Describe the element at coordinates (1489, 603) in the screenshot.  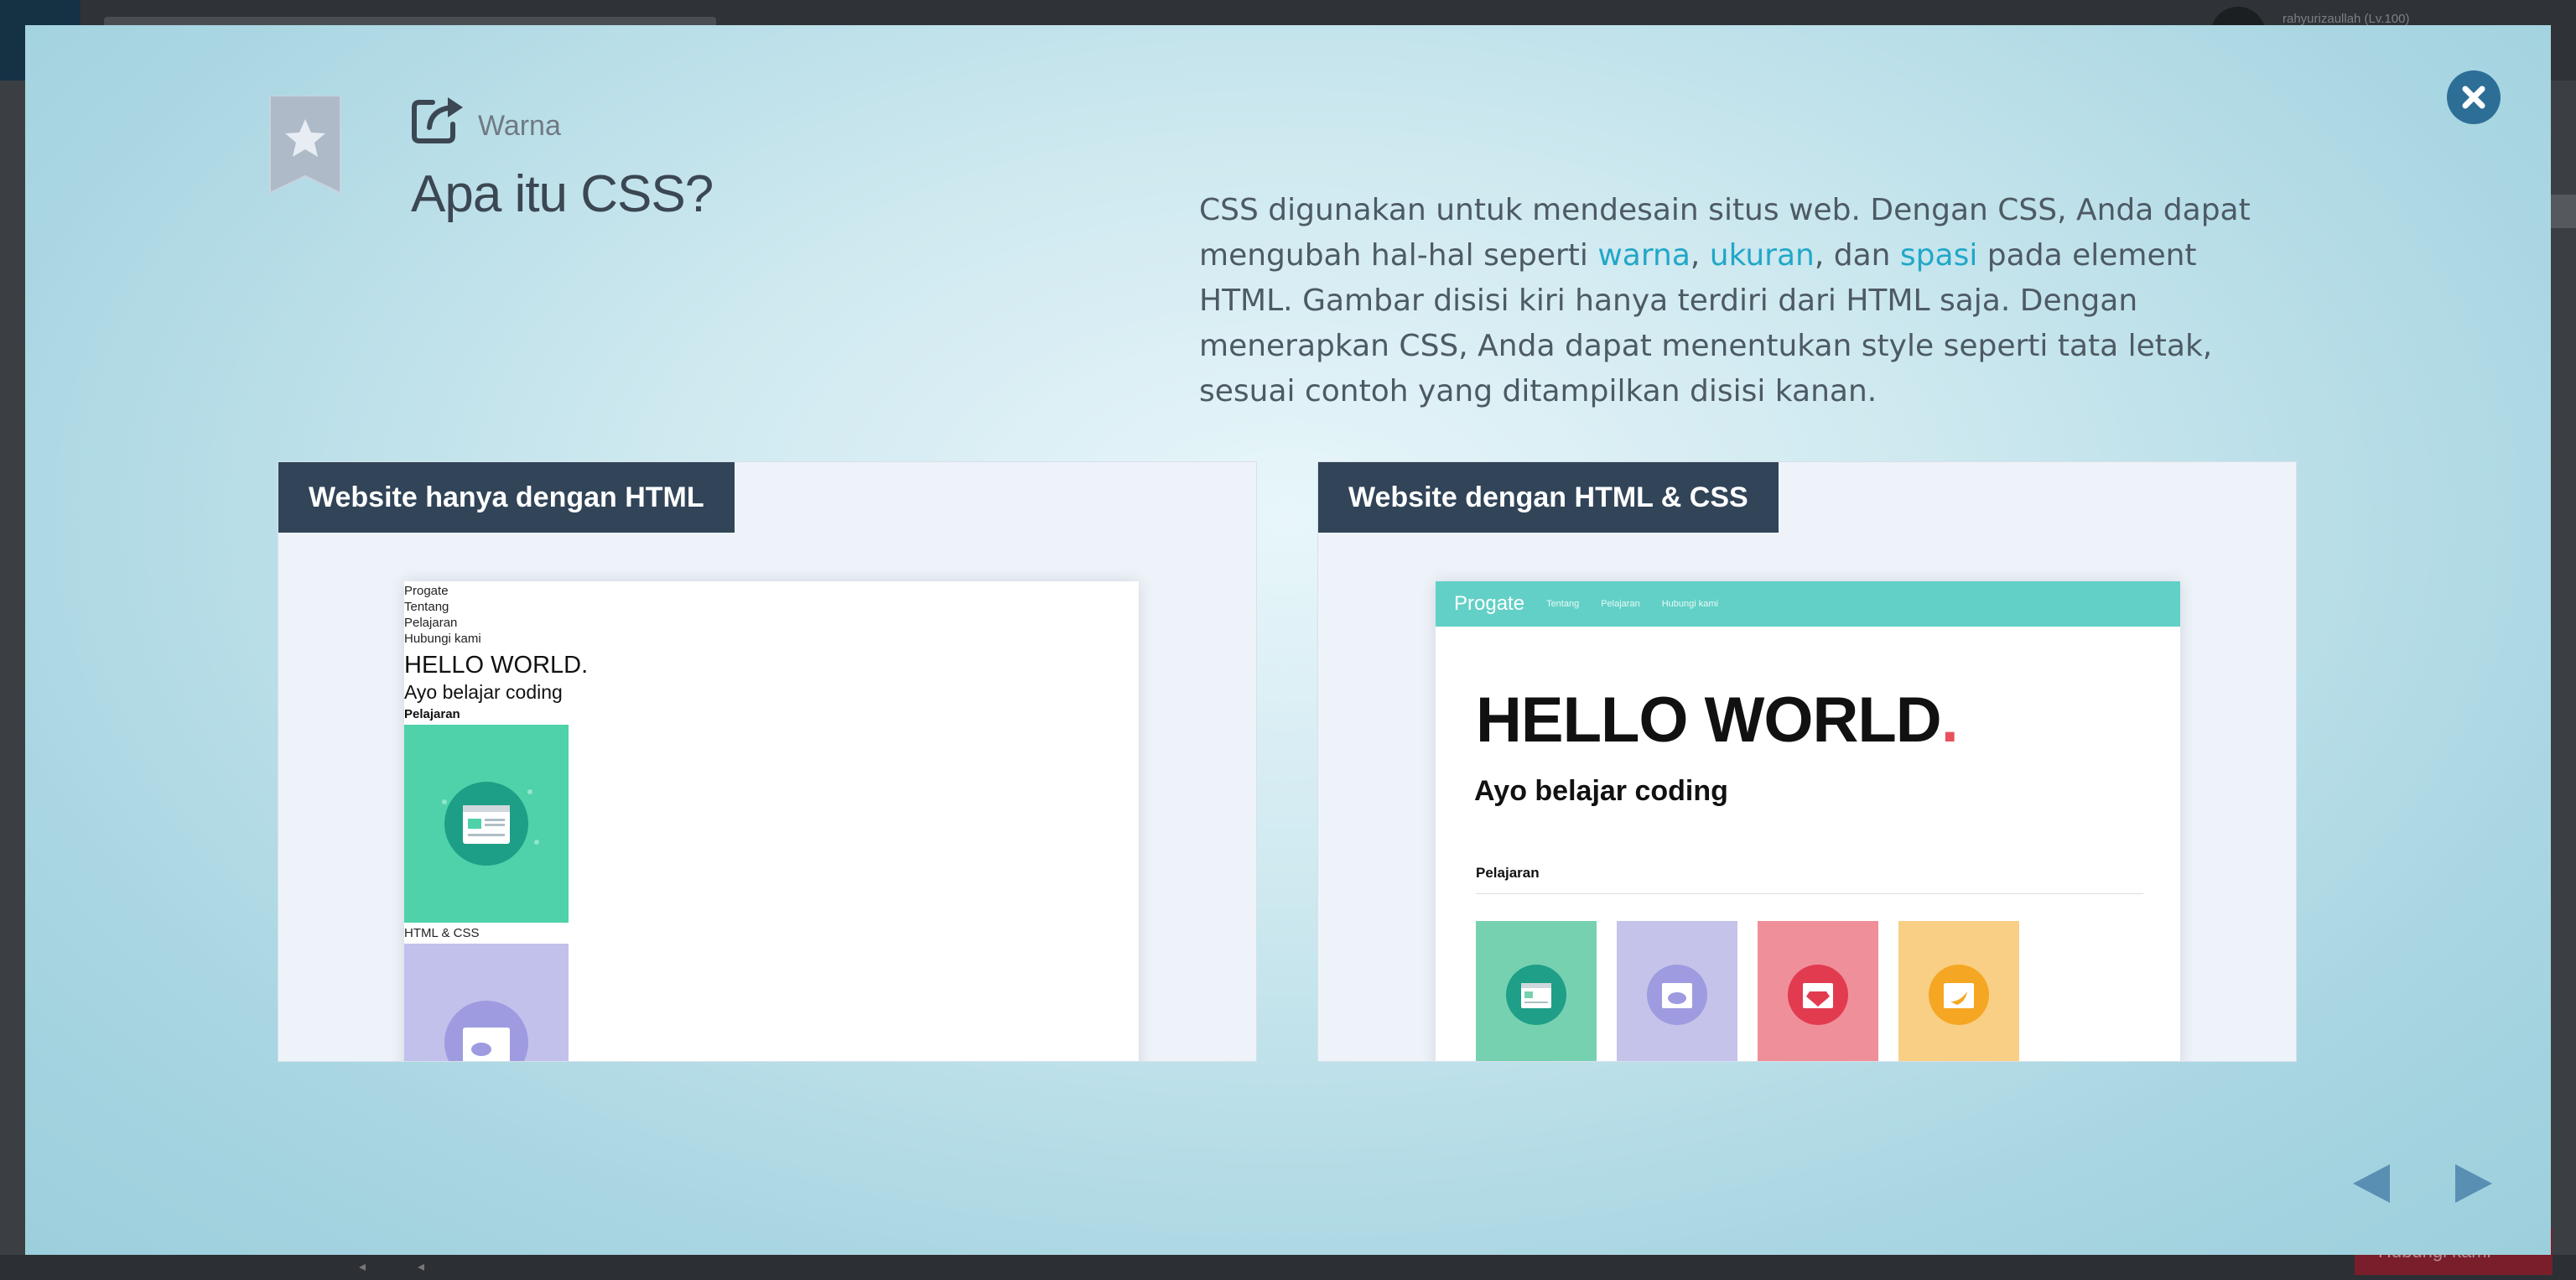
I see `preview-brand: Progate` at that location.